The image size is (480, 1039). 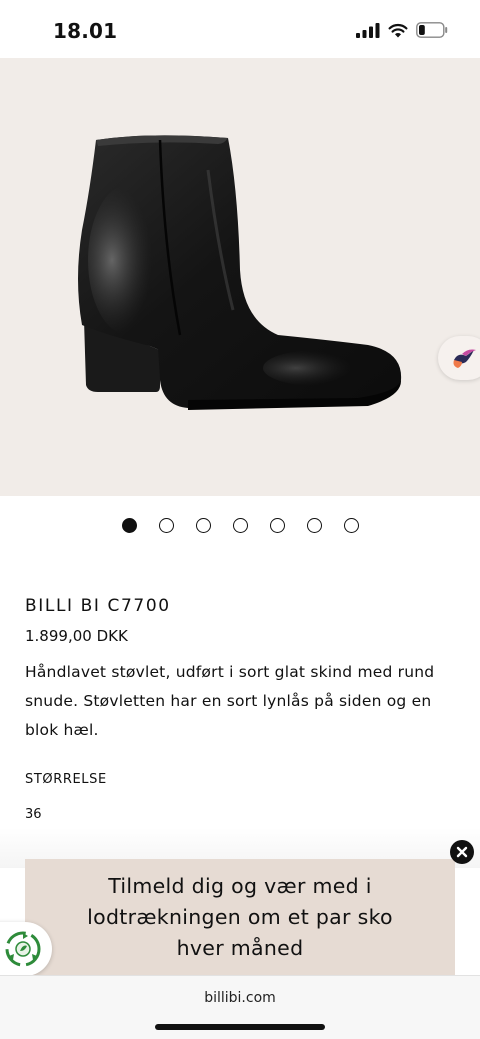 I want to click on gallery-pagination-dots, so click(x=240, y=525).